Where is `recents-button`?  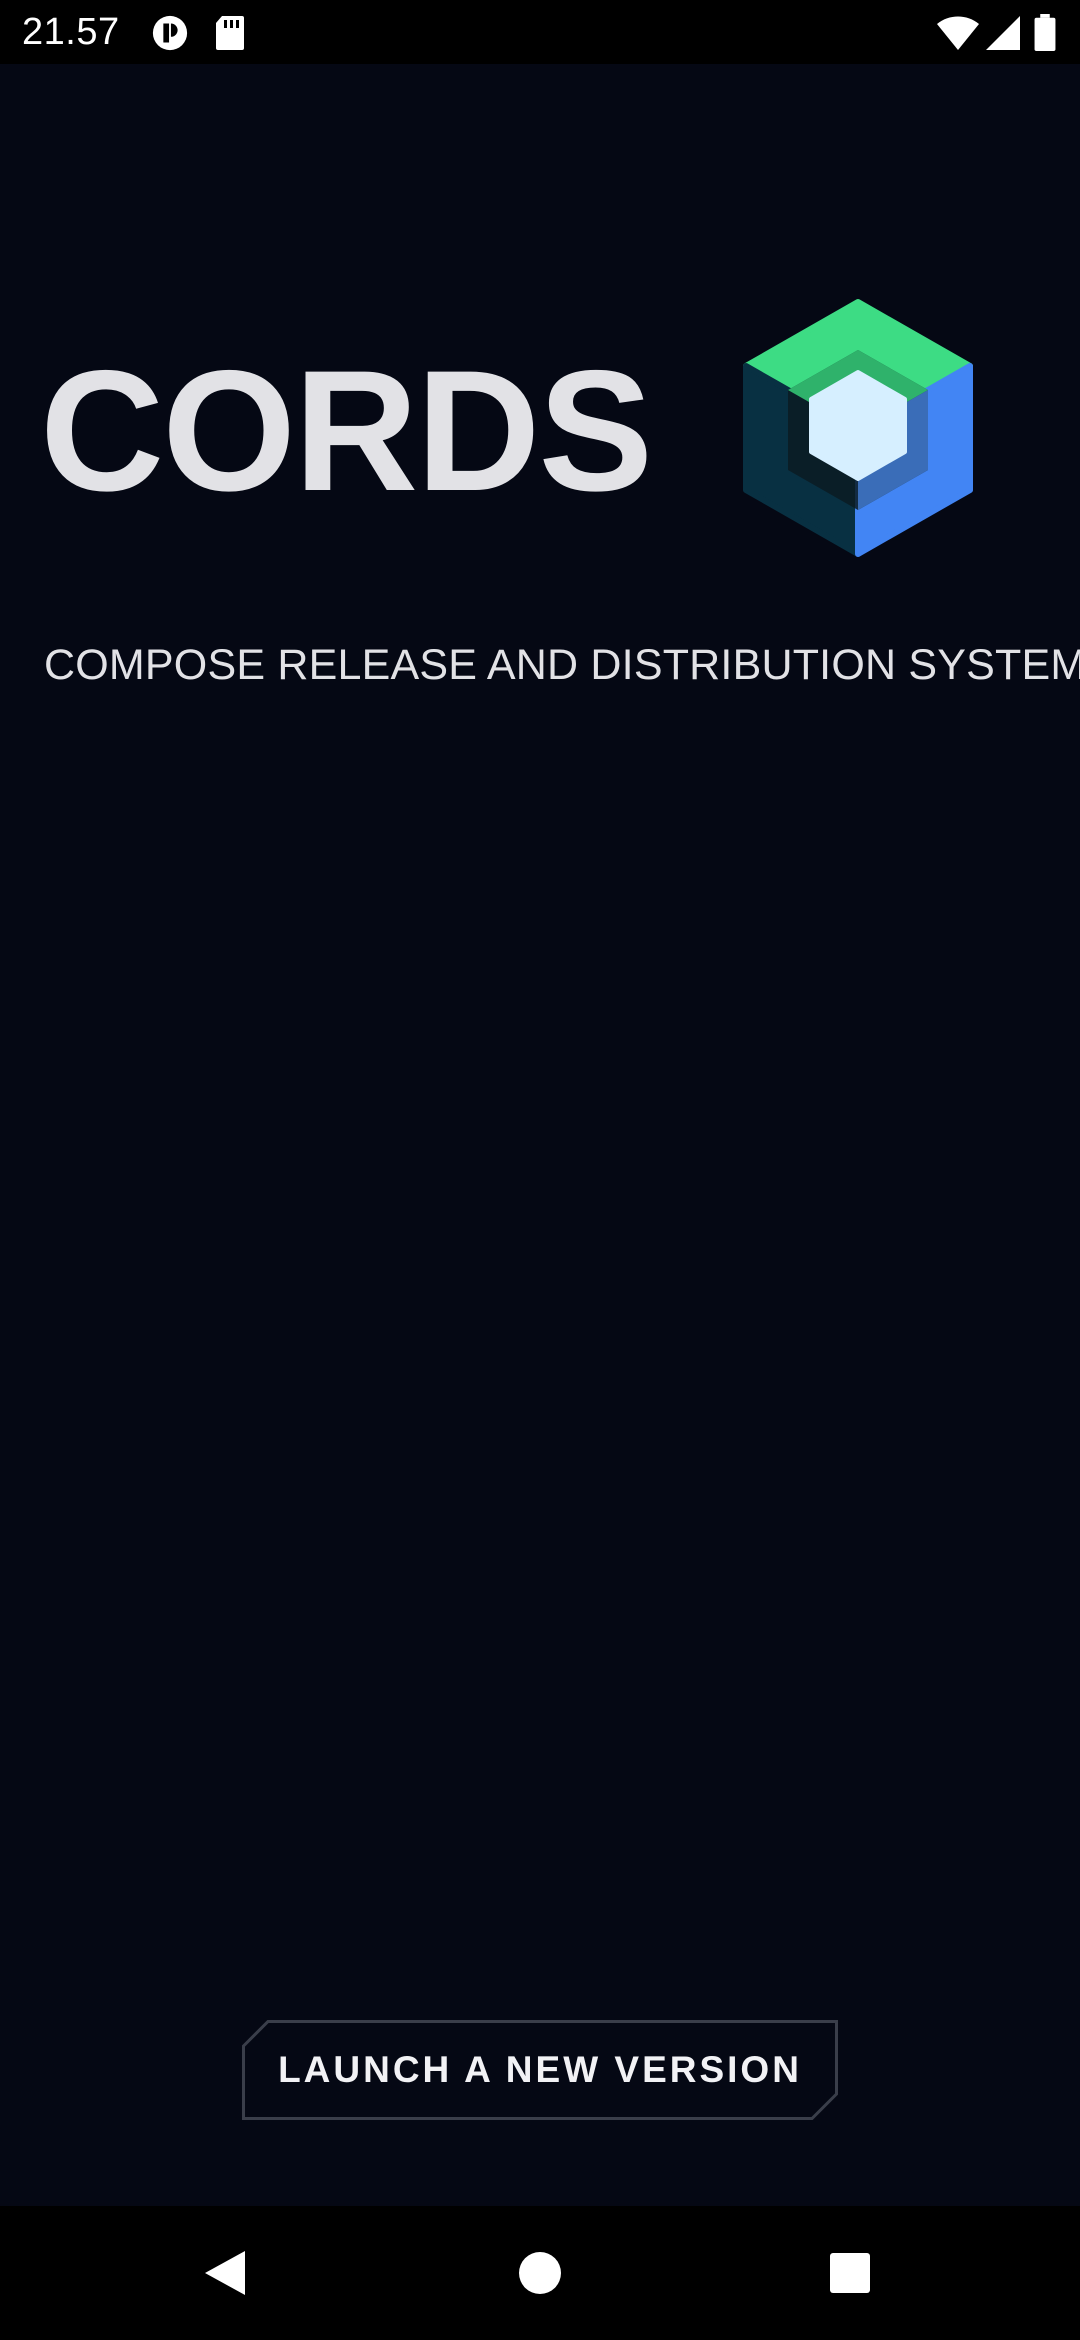
recents-button is located at coordinates (850, 2273).